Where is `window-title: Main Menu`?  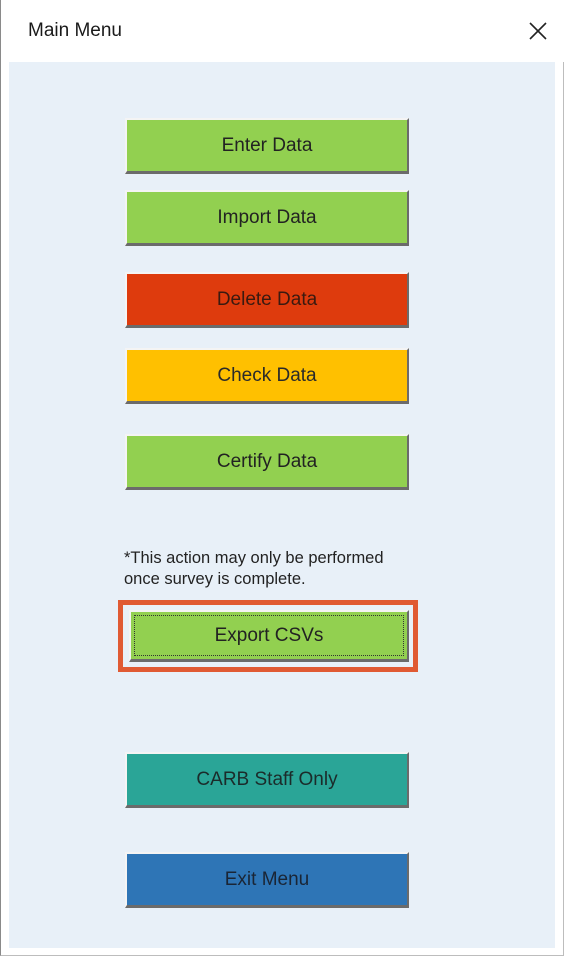 window-title: Main Menu is located at coordinates (75, 30).